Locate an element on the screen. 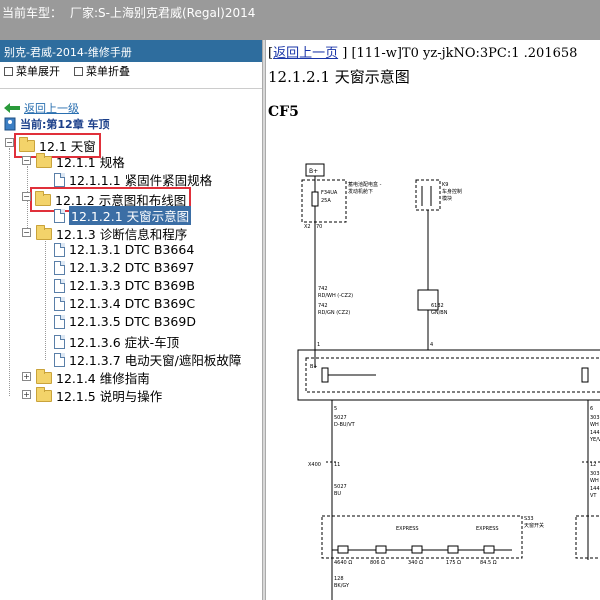  wire-3031b-color: WH is located at coordinates (594, 481).